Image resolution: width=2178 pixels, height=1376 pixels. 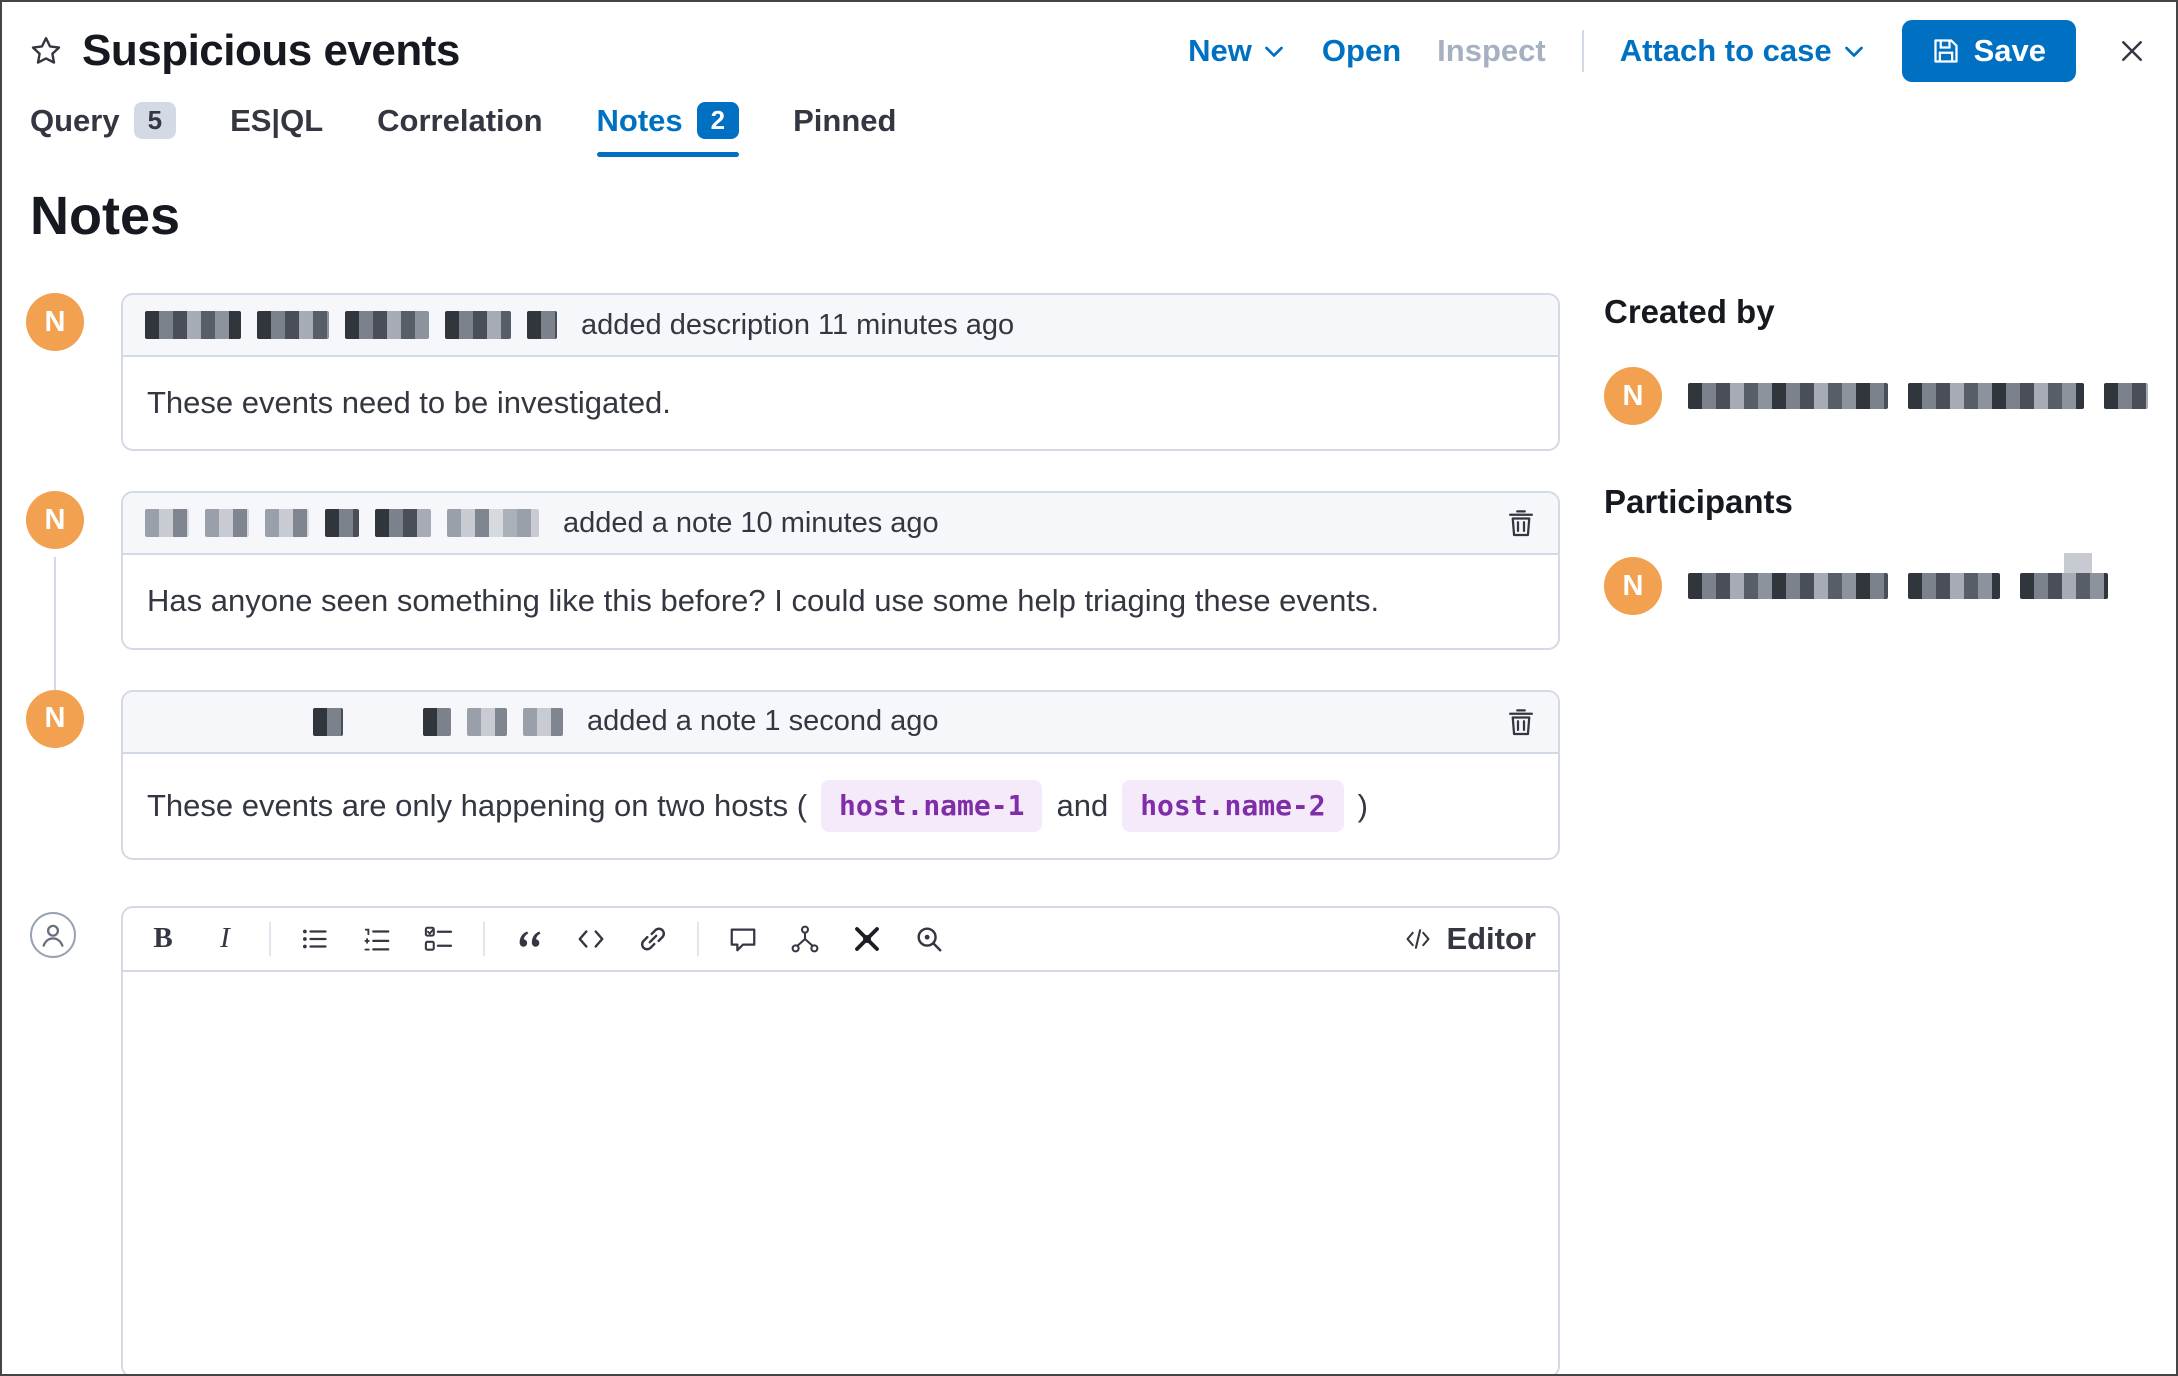 What do you see at coordinates (932, 805) in the screenshot?
I see `host-name-chip: host.name-1` at bounding box center [932, 805].